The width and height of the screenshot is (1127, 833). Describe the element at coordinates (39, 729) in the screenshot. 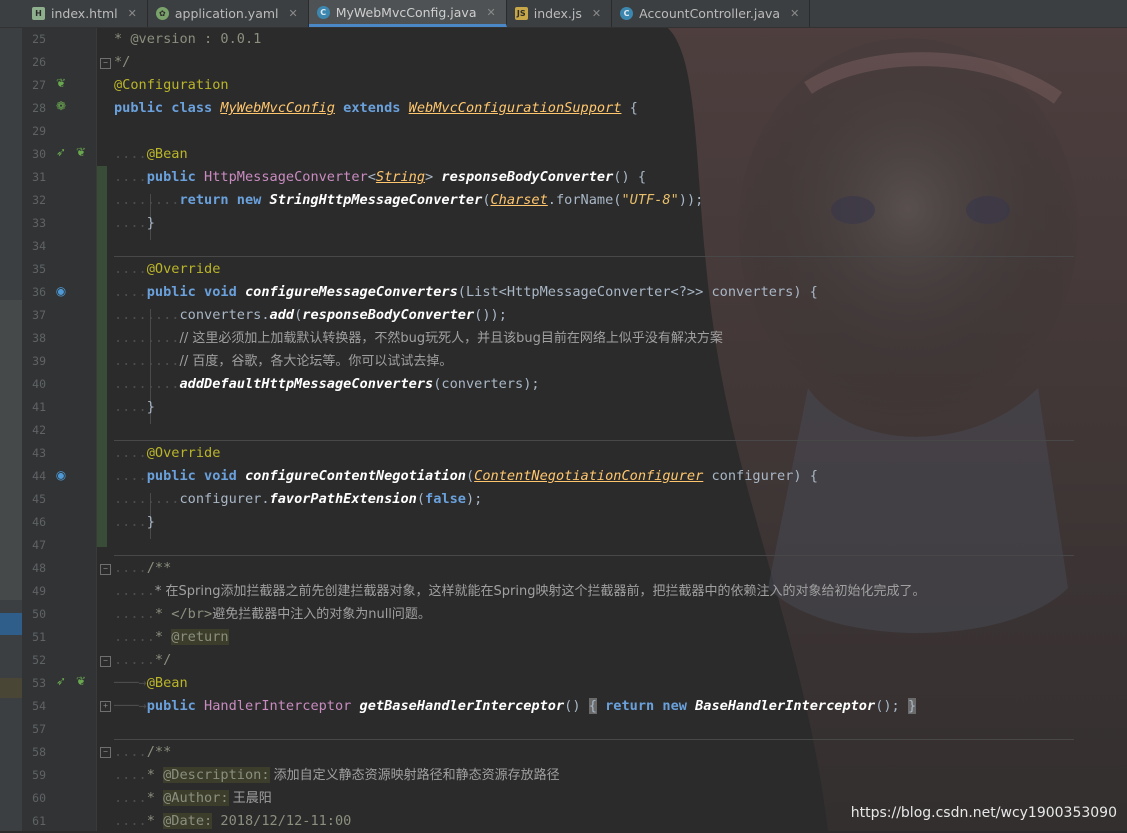

I see `line-number: 57` at that location.